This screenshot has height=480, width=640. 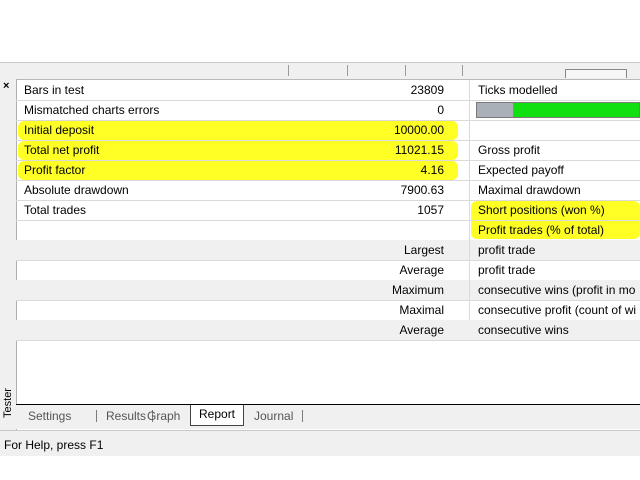 What do you see at coordinates (328, 416) in the screenshot?
I see `tester-tabs: Settings Results Graph Report Journal` at bounding box center [328, 416].